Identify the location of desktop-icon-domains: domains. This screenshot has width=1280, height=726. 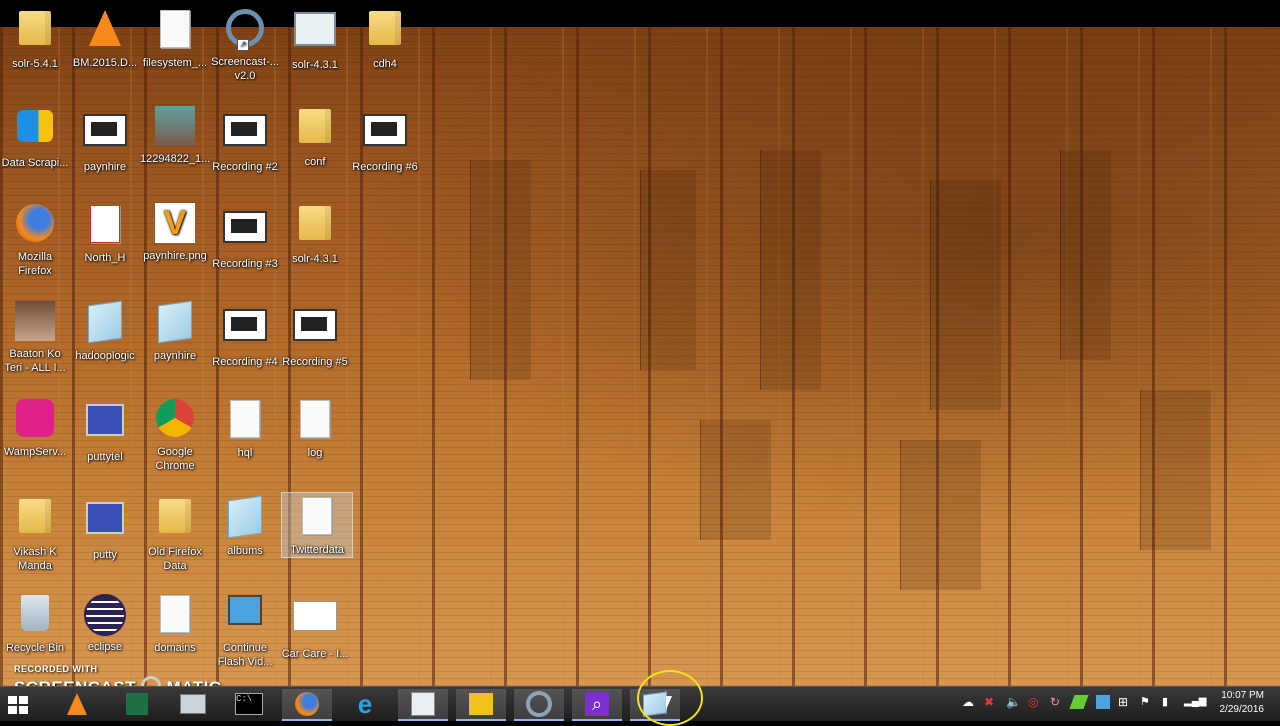
(175, 623).